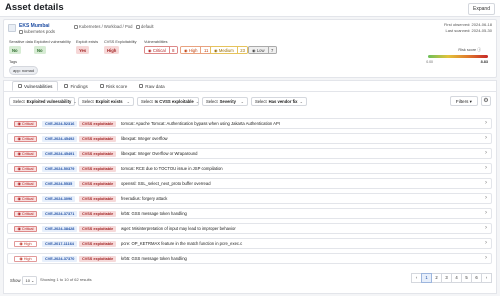 Image resolution: width=500 pixels, height=296 pixels. Describe the element at coordinates (83, 50) in the screenshot. I see `exploit-exists-value: Yes` at that location.